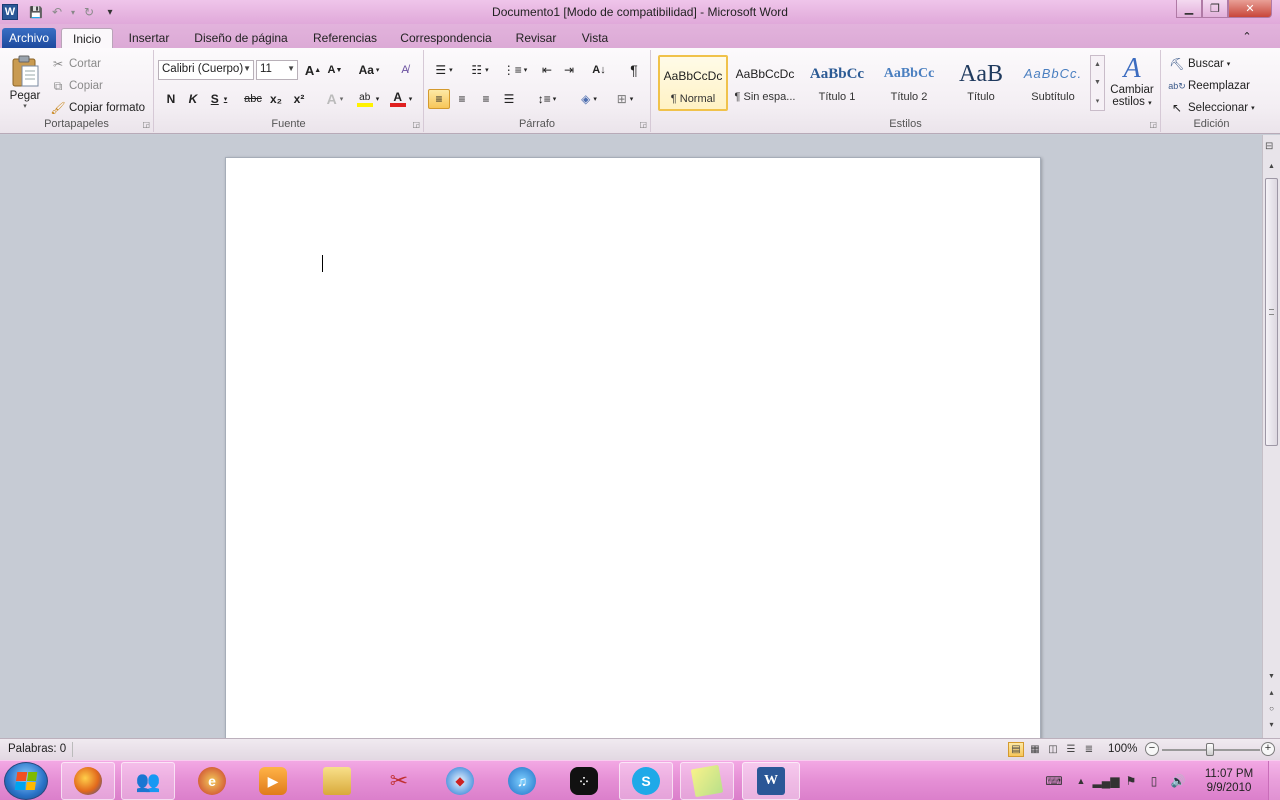 The image size is (1280, 800). Describe the element at coordinates (212, 781) in the screenshot. I see `taskbar-ie: e` at that location.